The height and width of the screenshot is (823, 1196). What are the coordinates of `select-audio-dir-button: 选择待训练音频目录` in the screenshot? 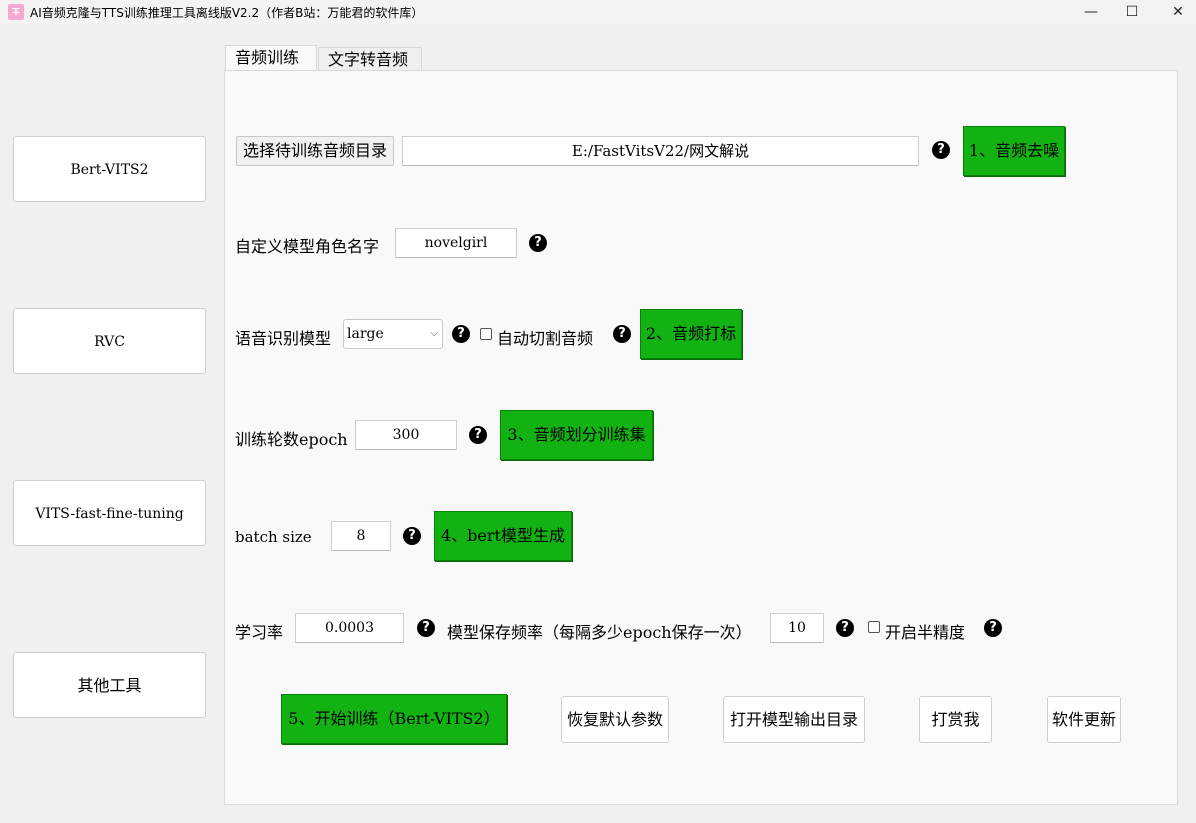 It's located at (315, 151).